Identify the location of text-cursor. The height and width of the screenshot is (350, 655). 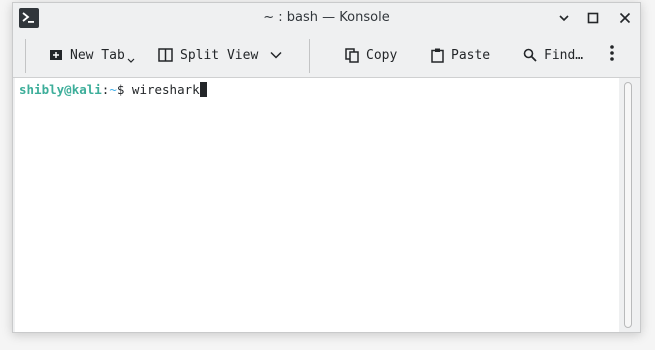
(203, 89).